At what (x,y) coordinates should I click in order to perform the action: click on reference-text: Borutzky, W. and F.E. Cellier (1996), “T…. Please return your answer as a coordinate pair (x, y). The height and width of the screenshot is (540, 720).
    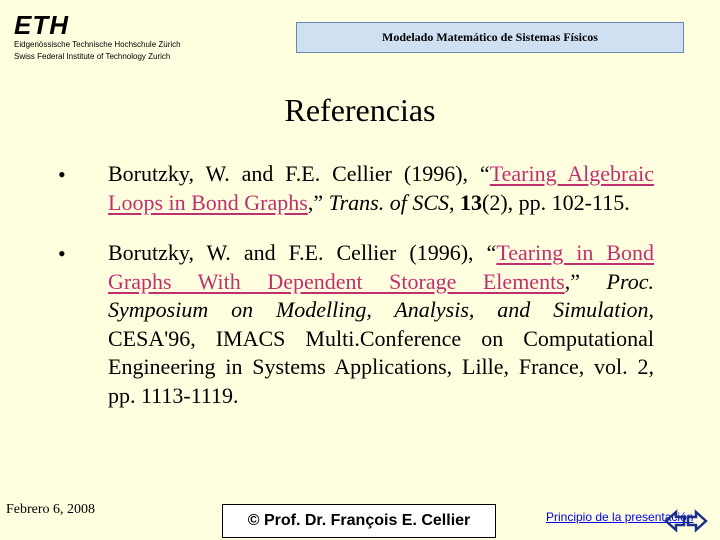
    Looking at the image, I should click on (381, 188).